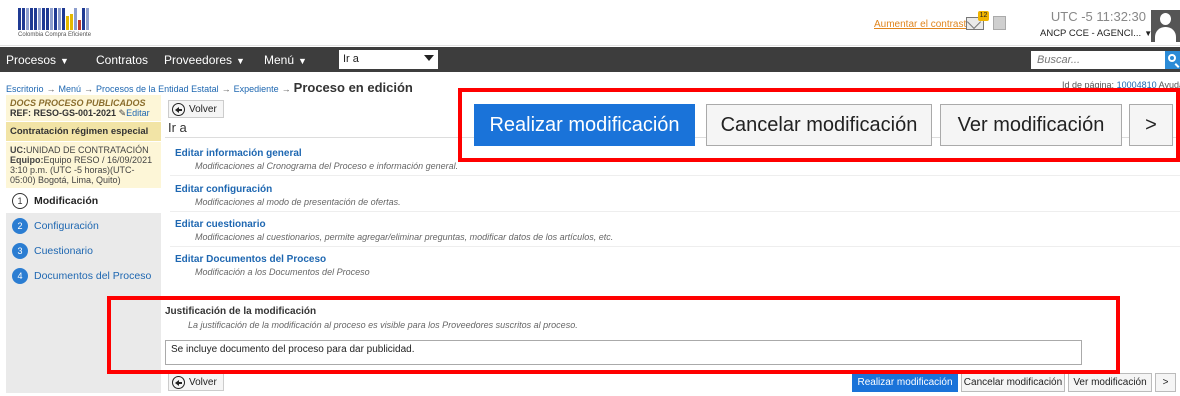  I want to click on realizar-modificacion-button-zoomed: Realizar modificación, so click(584, 125).